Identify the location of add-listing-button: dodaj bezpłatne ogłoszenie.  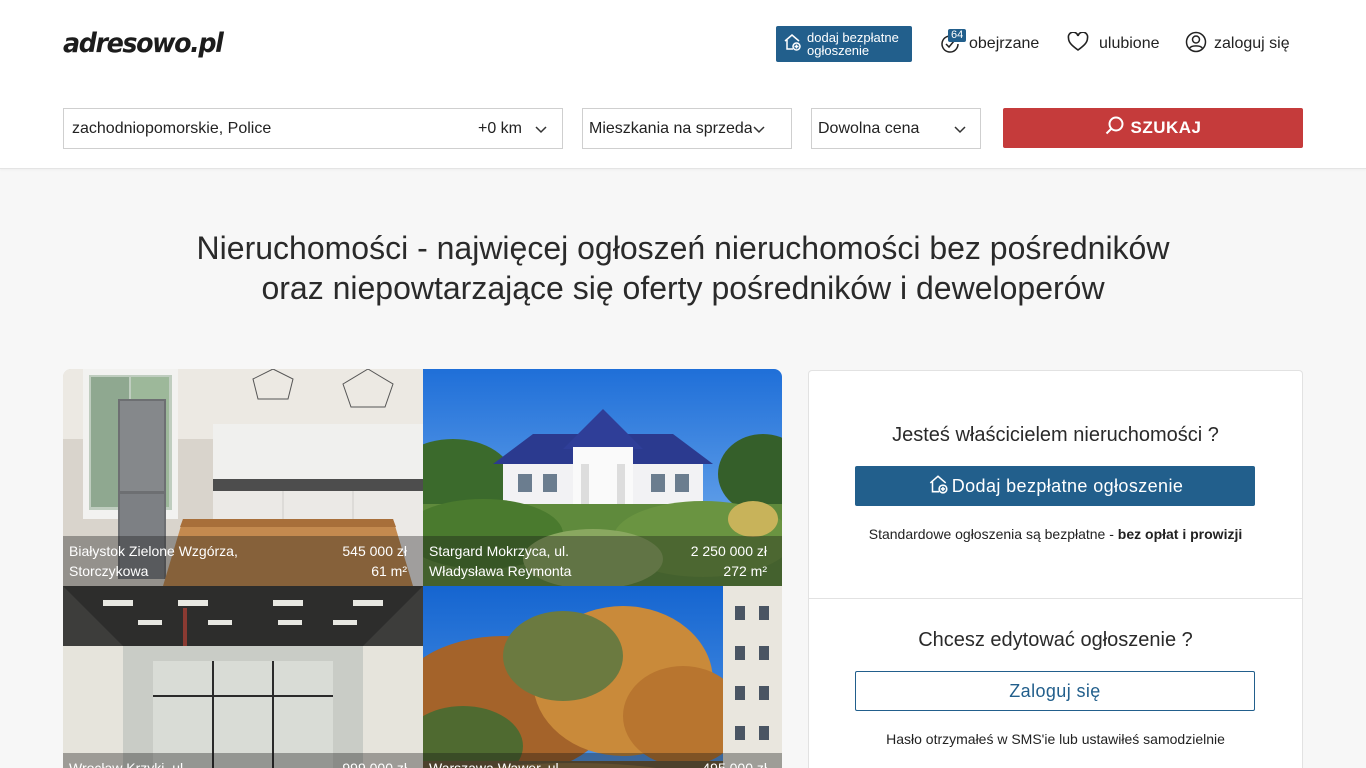
(844, 44).